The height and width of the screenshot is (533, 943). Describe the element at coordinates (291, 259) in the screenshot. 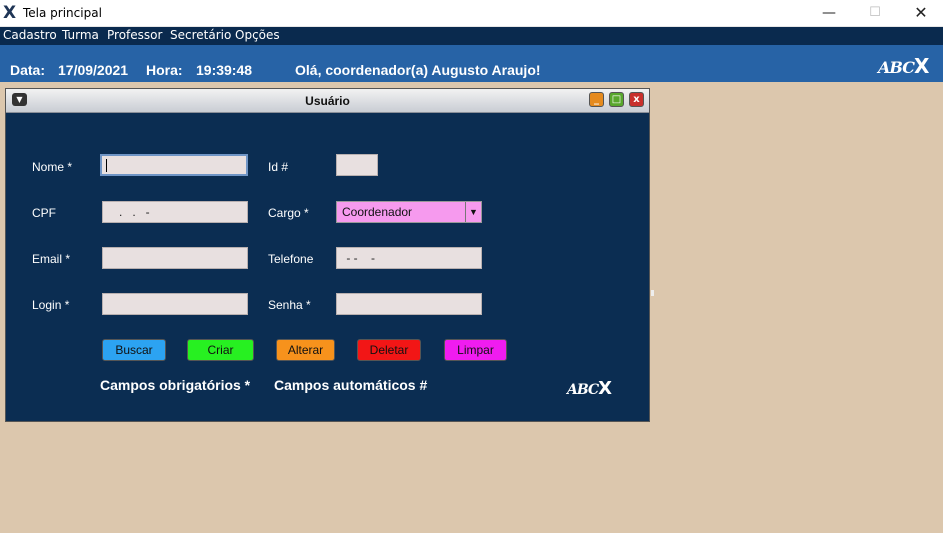

I see `telefone-label: Telefone` at that location.